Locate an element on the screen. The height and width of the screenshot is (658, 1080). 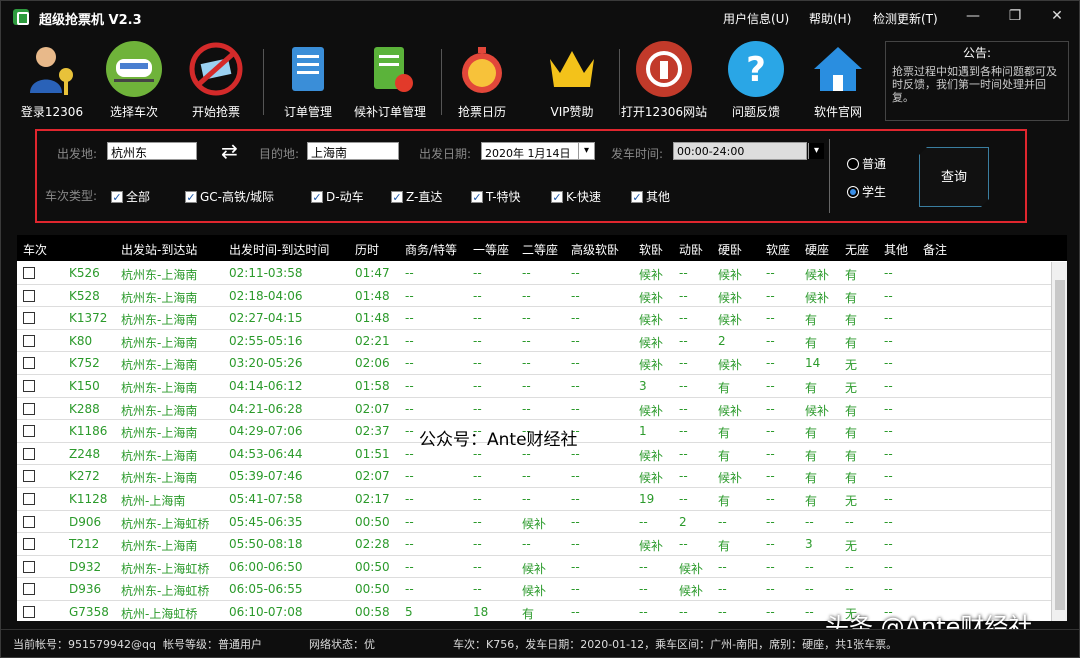
cell-stations: 杭州东-上海南 is located at coordinates (159, 478).